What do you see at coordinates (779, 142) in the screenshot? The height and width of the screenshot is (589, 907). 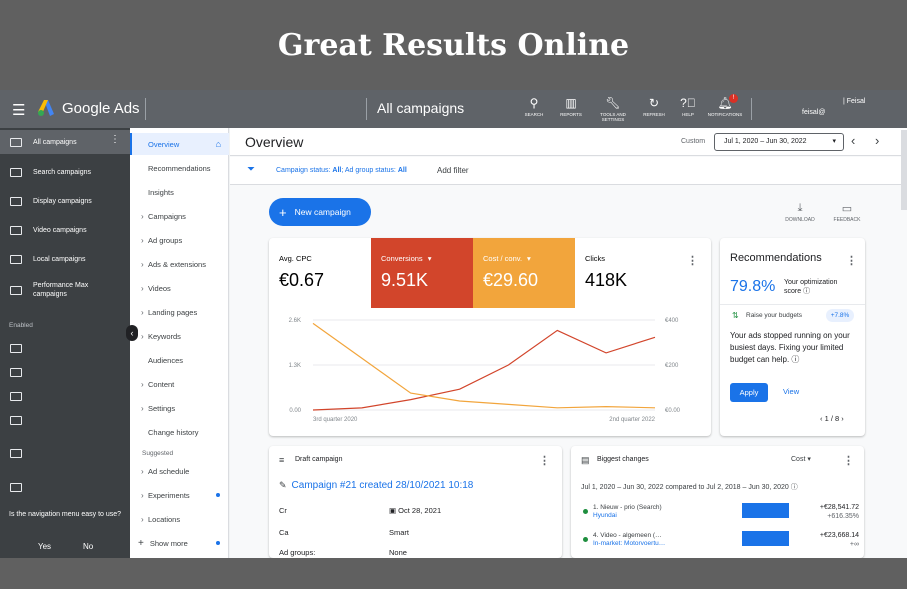 I see `date-range-picker: Jul 1, 2020 – Jun 30, 2022 ▾` at bounding box center [779, 142].